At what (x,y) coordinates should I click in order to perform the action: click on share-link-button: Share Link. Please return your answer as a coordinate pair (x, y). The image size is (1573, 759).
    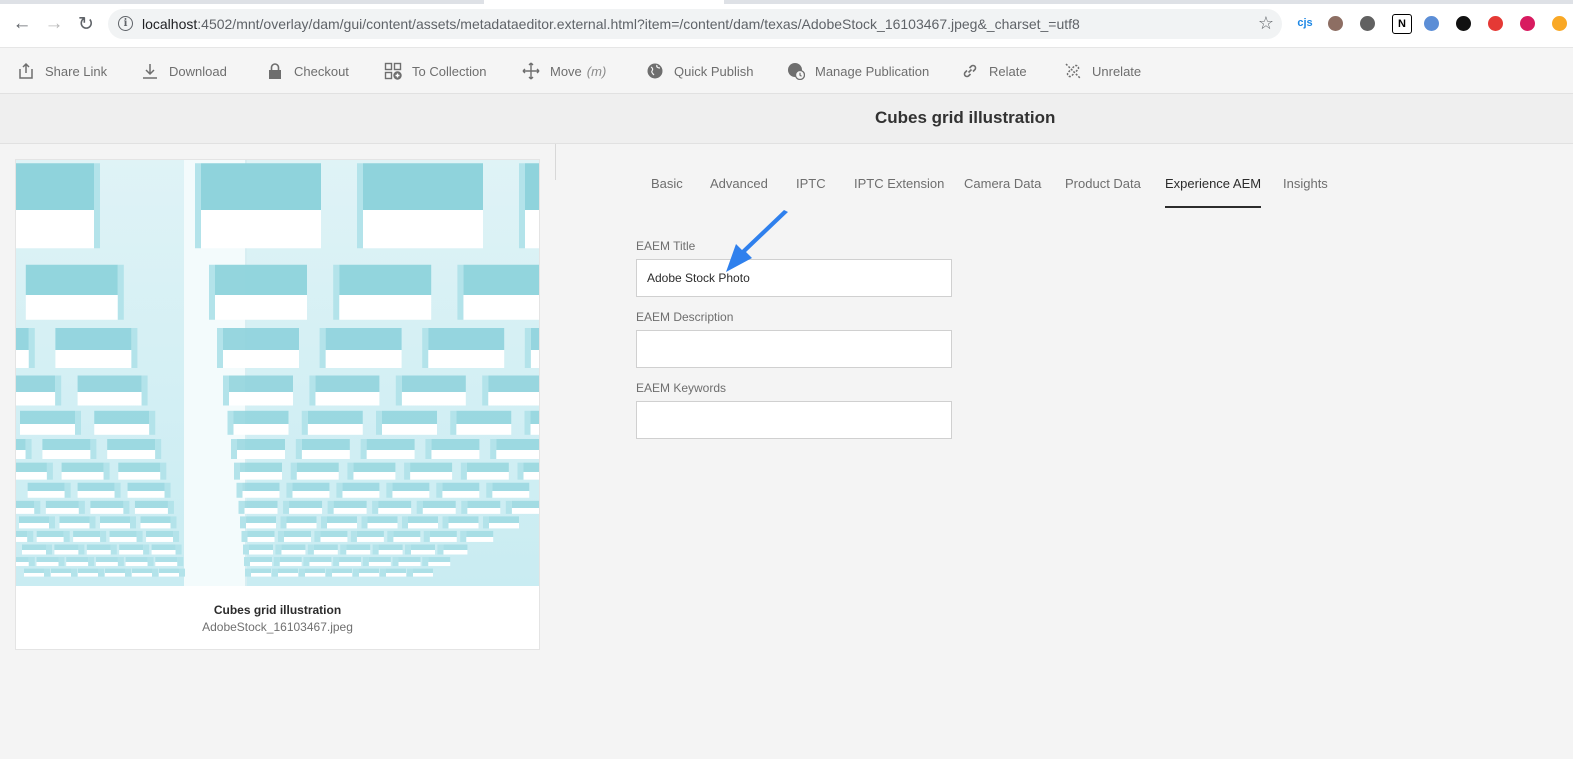
    Looking at the image, I should click on (61, 71).